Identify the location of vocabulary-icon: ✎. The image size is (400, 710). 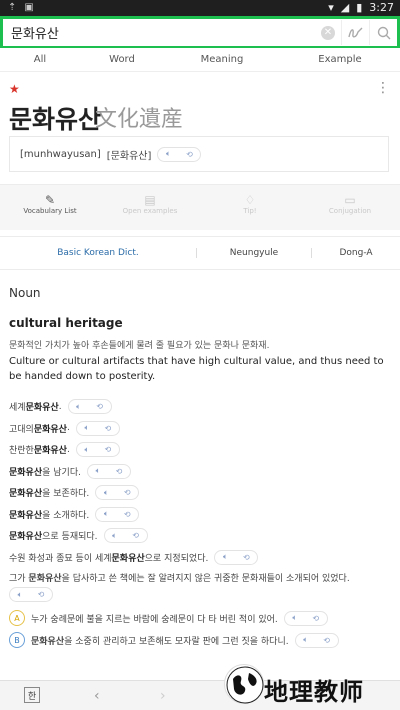
(50, 200).